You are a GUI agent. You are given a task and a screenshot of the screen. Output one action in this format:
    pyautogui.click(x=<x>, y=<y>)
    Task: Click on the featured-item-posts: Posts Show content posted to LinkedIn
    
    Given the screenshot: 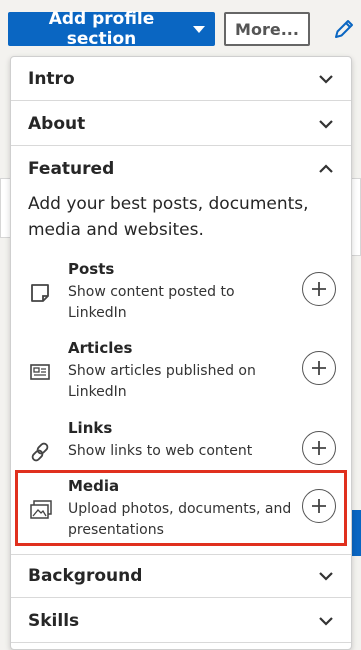 What is the action you would take?
    pyautogui.click(x=181, y=298)
    